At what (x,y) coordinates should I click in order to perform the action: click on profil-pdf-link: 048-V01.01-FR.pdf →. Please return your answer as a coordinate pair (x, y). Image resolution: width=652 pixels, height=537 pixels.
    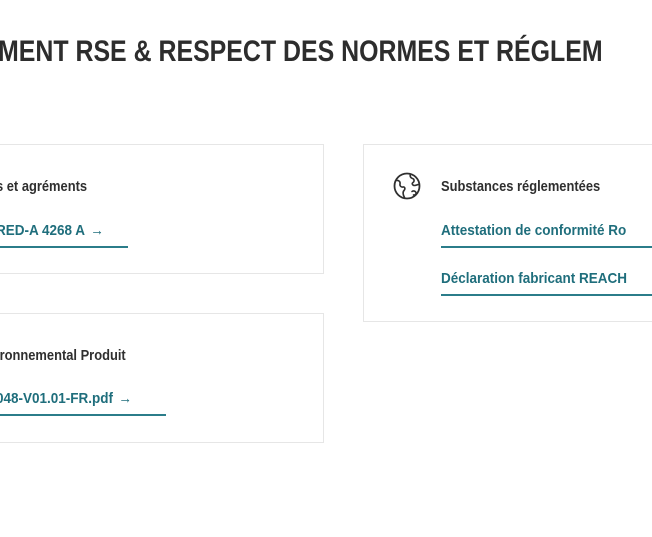
    Looking at the image, I should click on (66, 399).